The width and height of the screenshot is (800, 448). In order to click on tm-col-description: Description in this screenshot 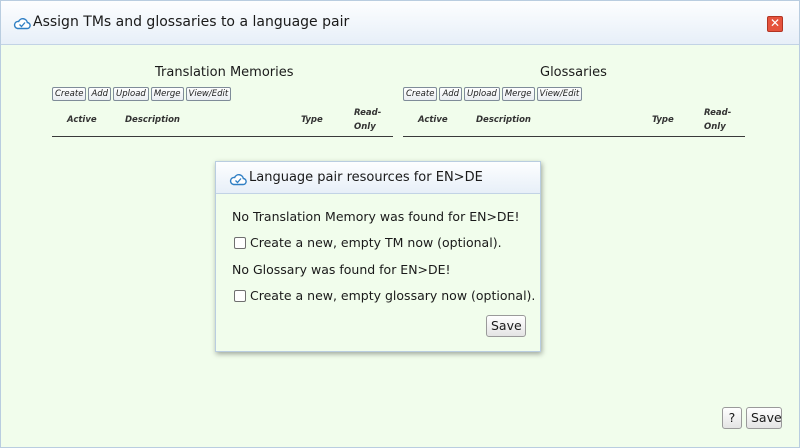, I will do `click(152, 120)`.